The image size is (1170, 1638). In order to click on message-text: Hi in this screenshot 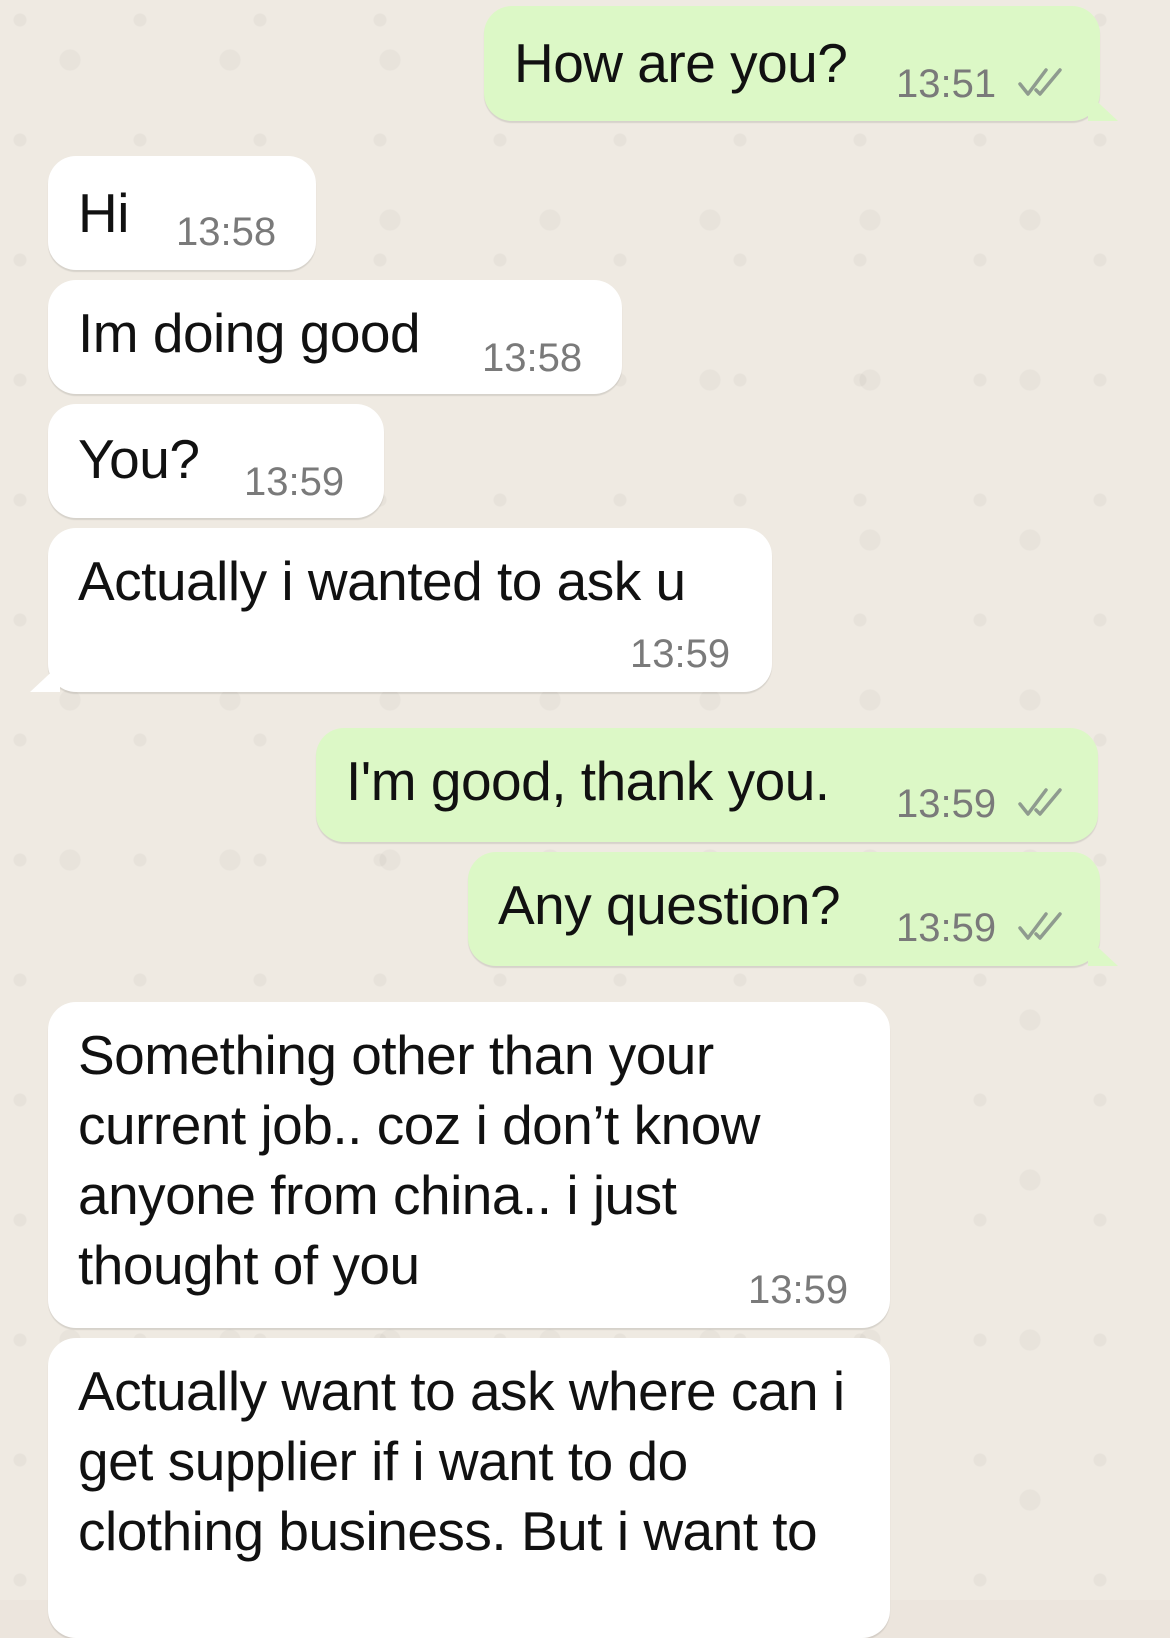, I will do `click(103, 213)`.